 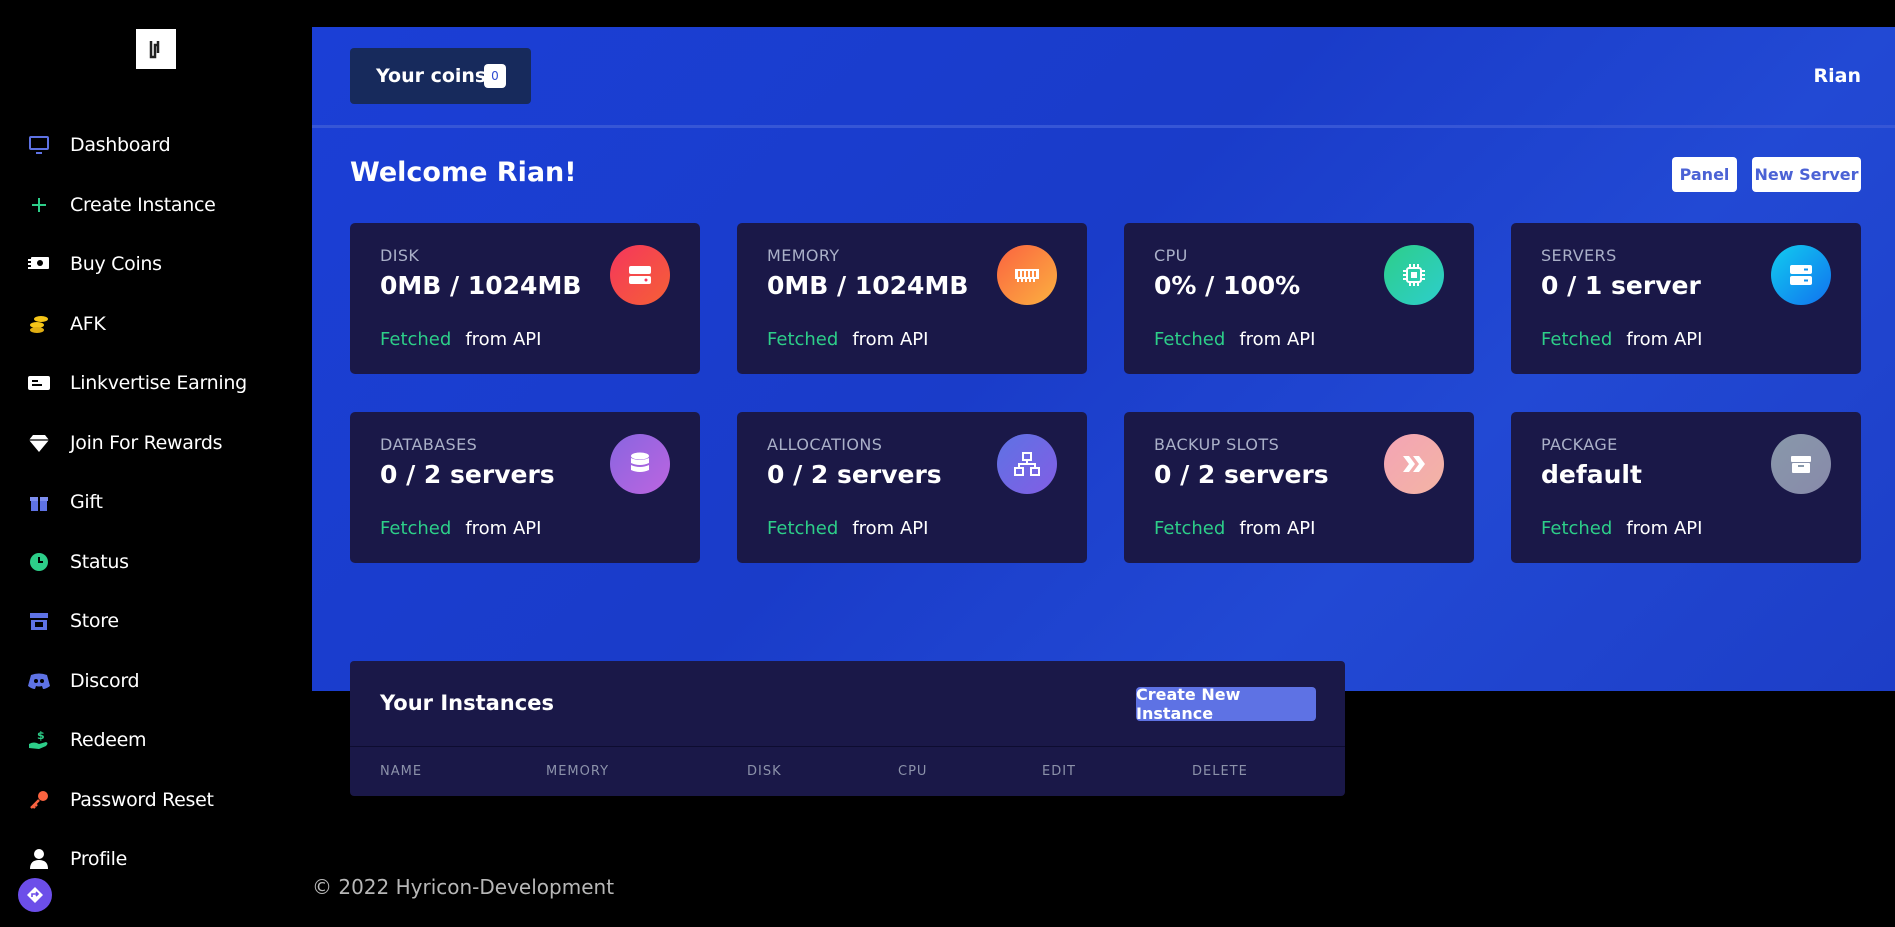 What do you see at coordinates (156, 740) in the screenshot?
I see `sidebar-item-redeem: $ Redeem` at bounding box center [156, 740].